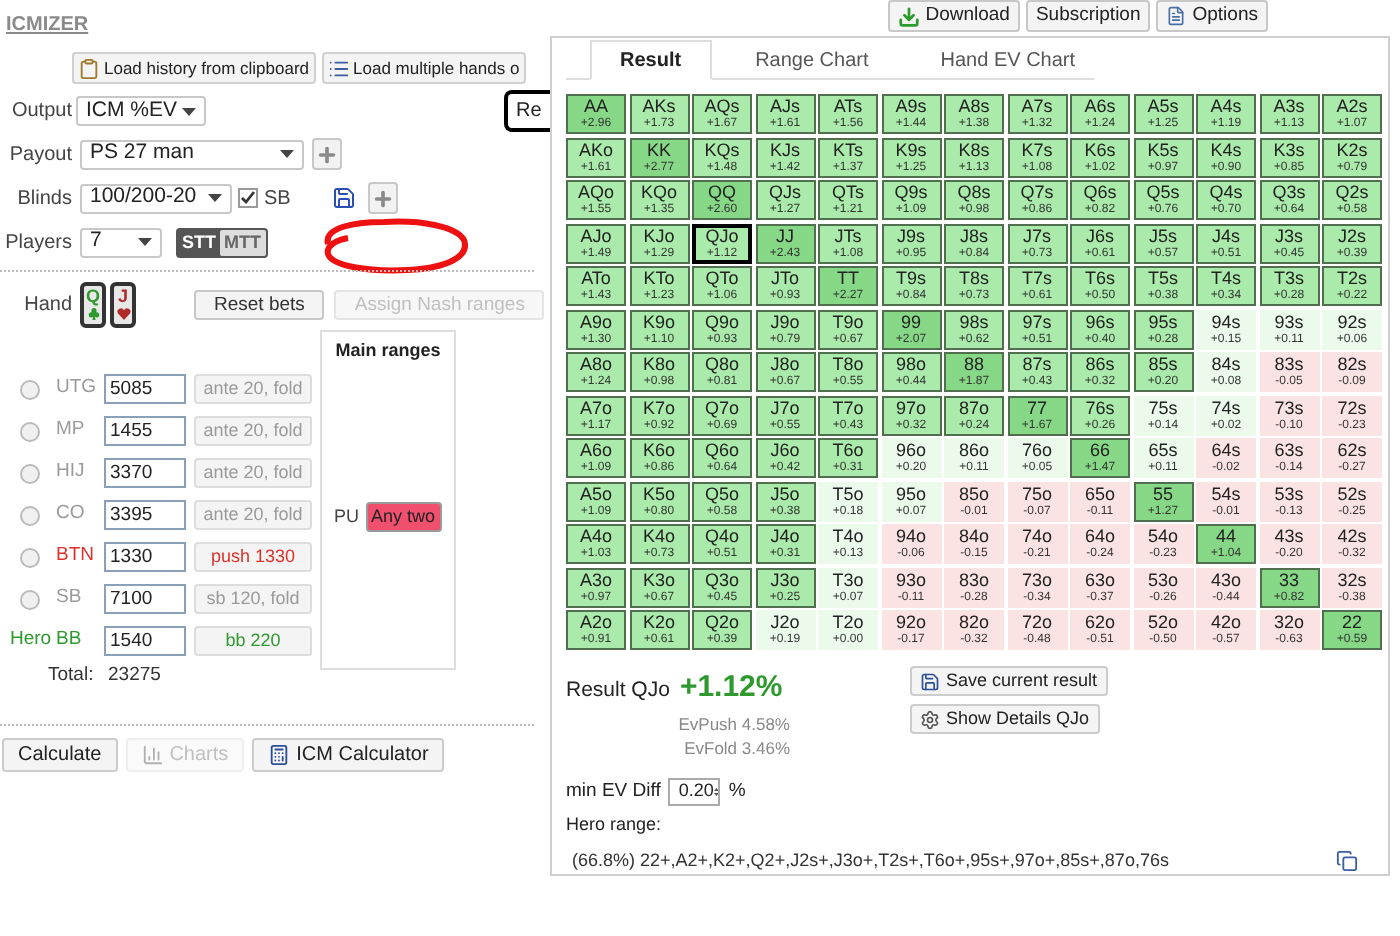  I want to click on toolbar-button: Download, so click(953, 16).